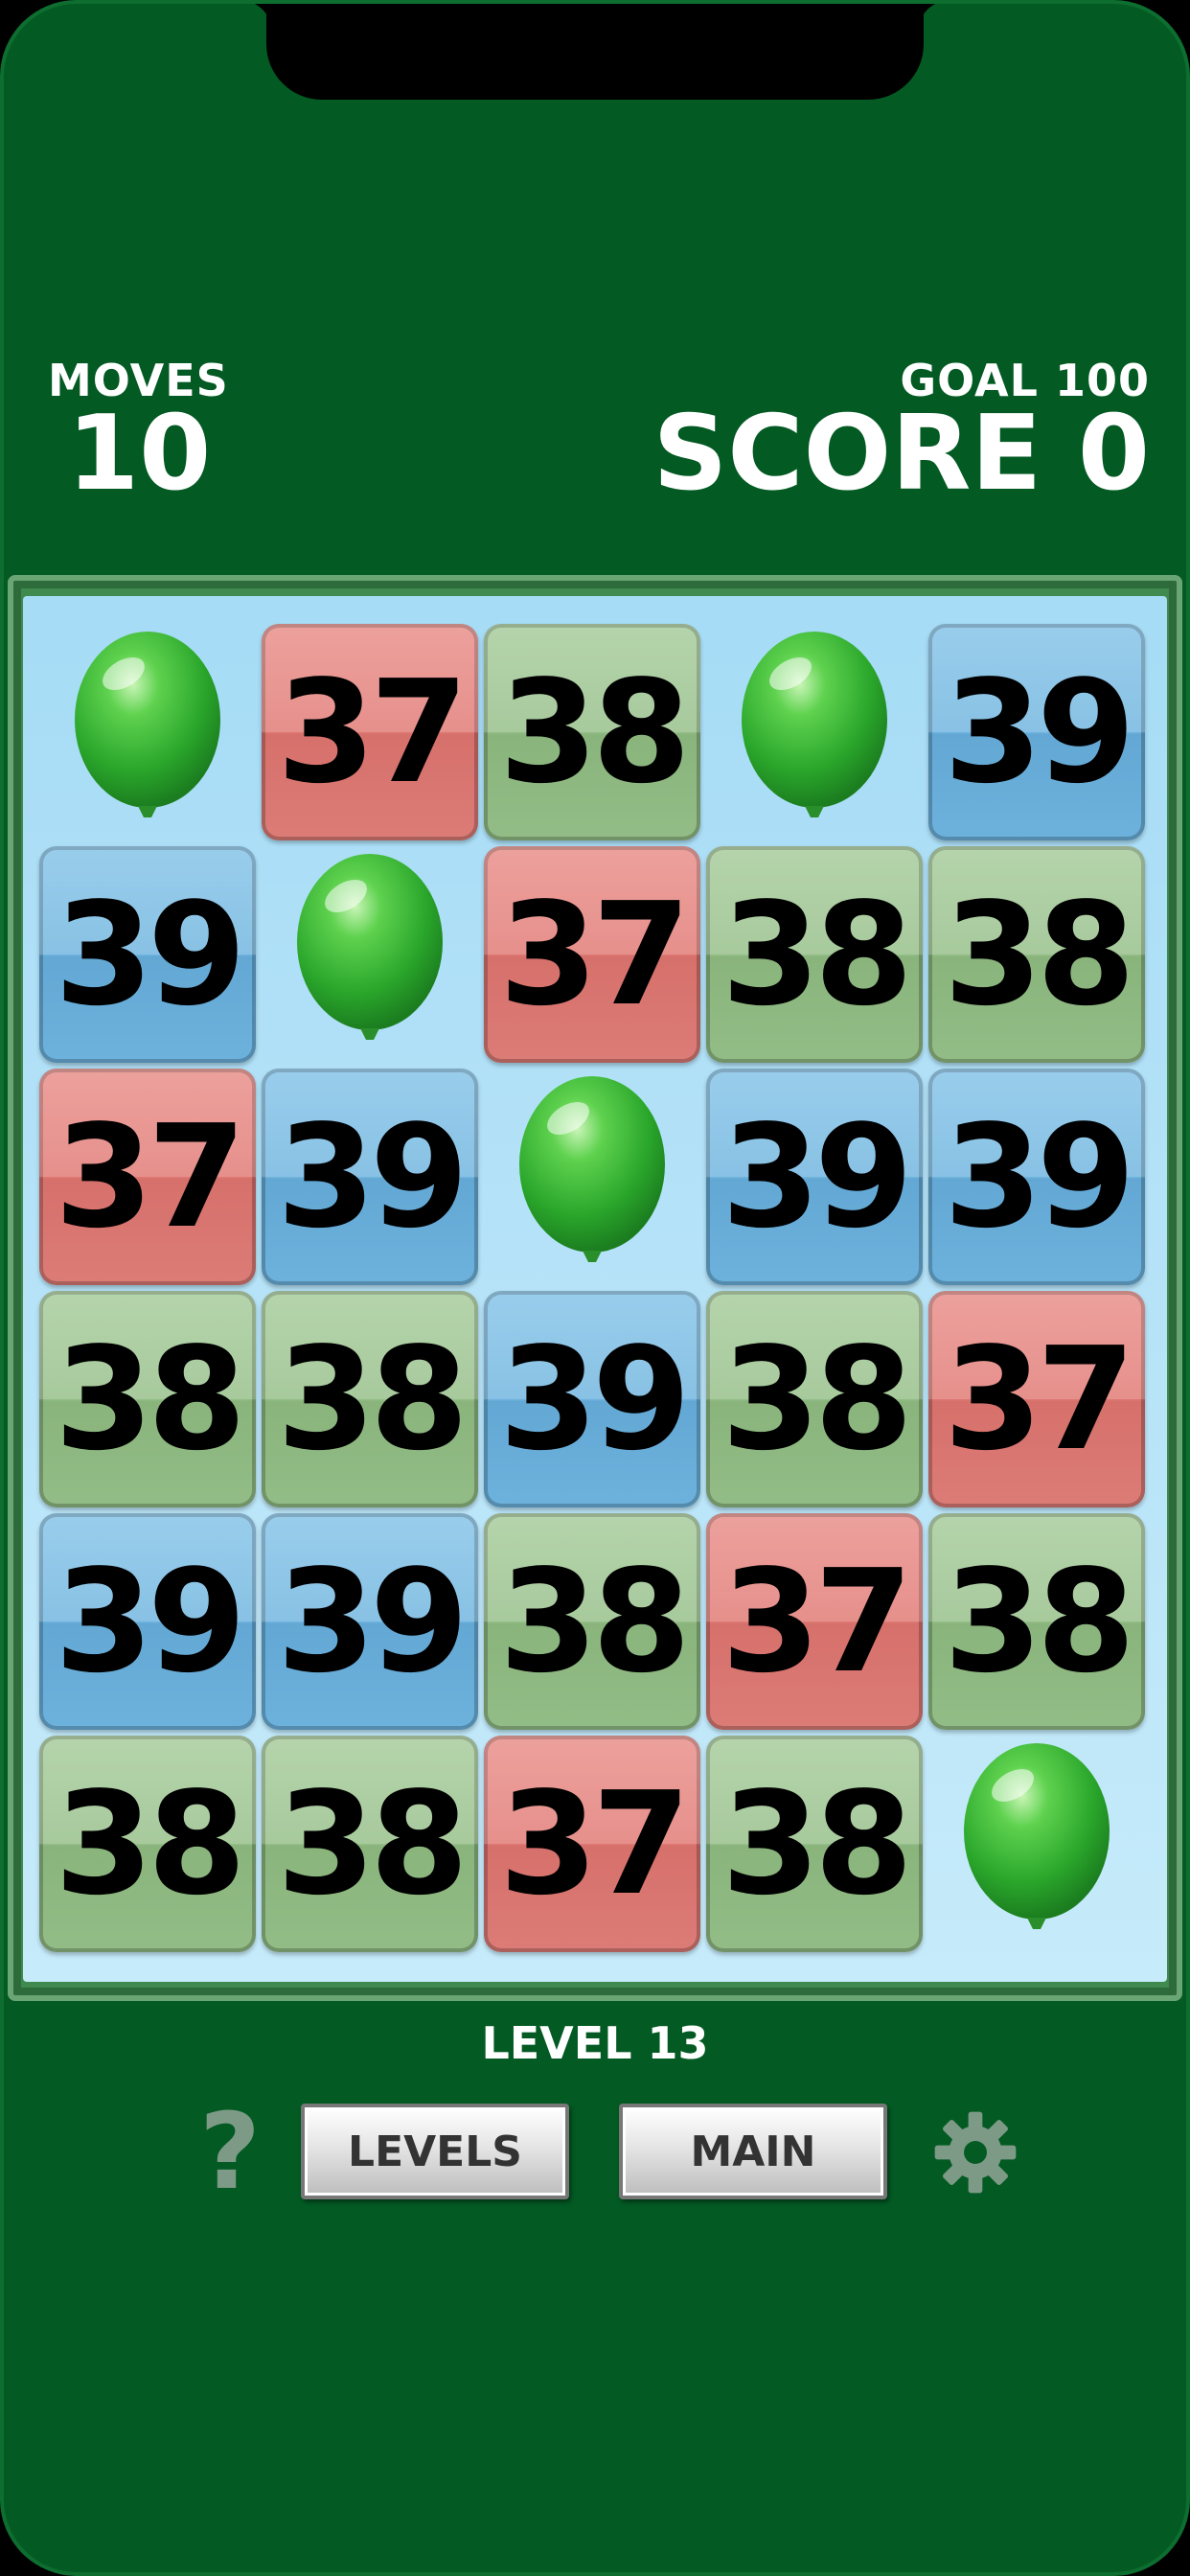  What do you see at coordinates (140, 454) in the screenshot?
I see `moves-value: 10` at bounding box center [140, 454].